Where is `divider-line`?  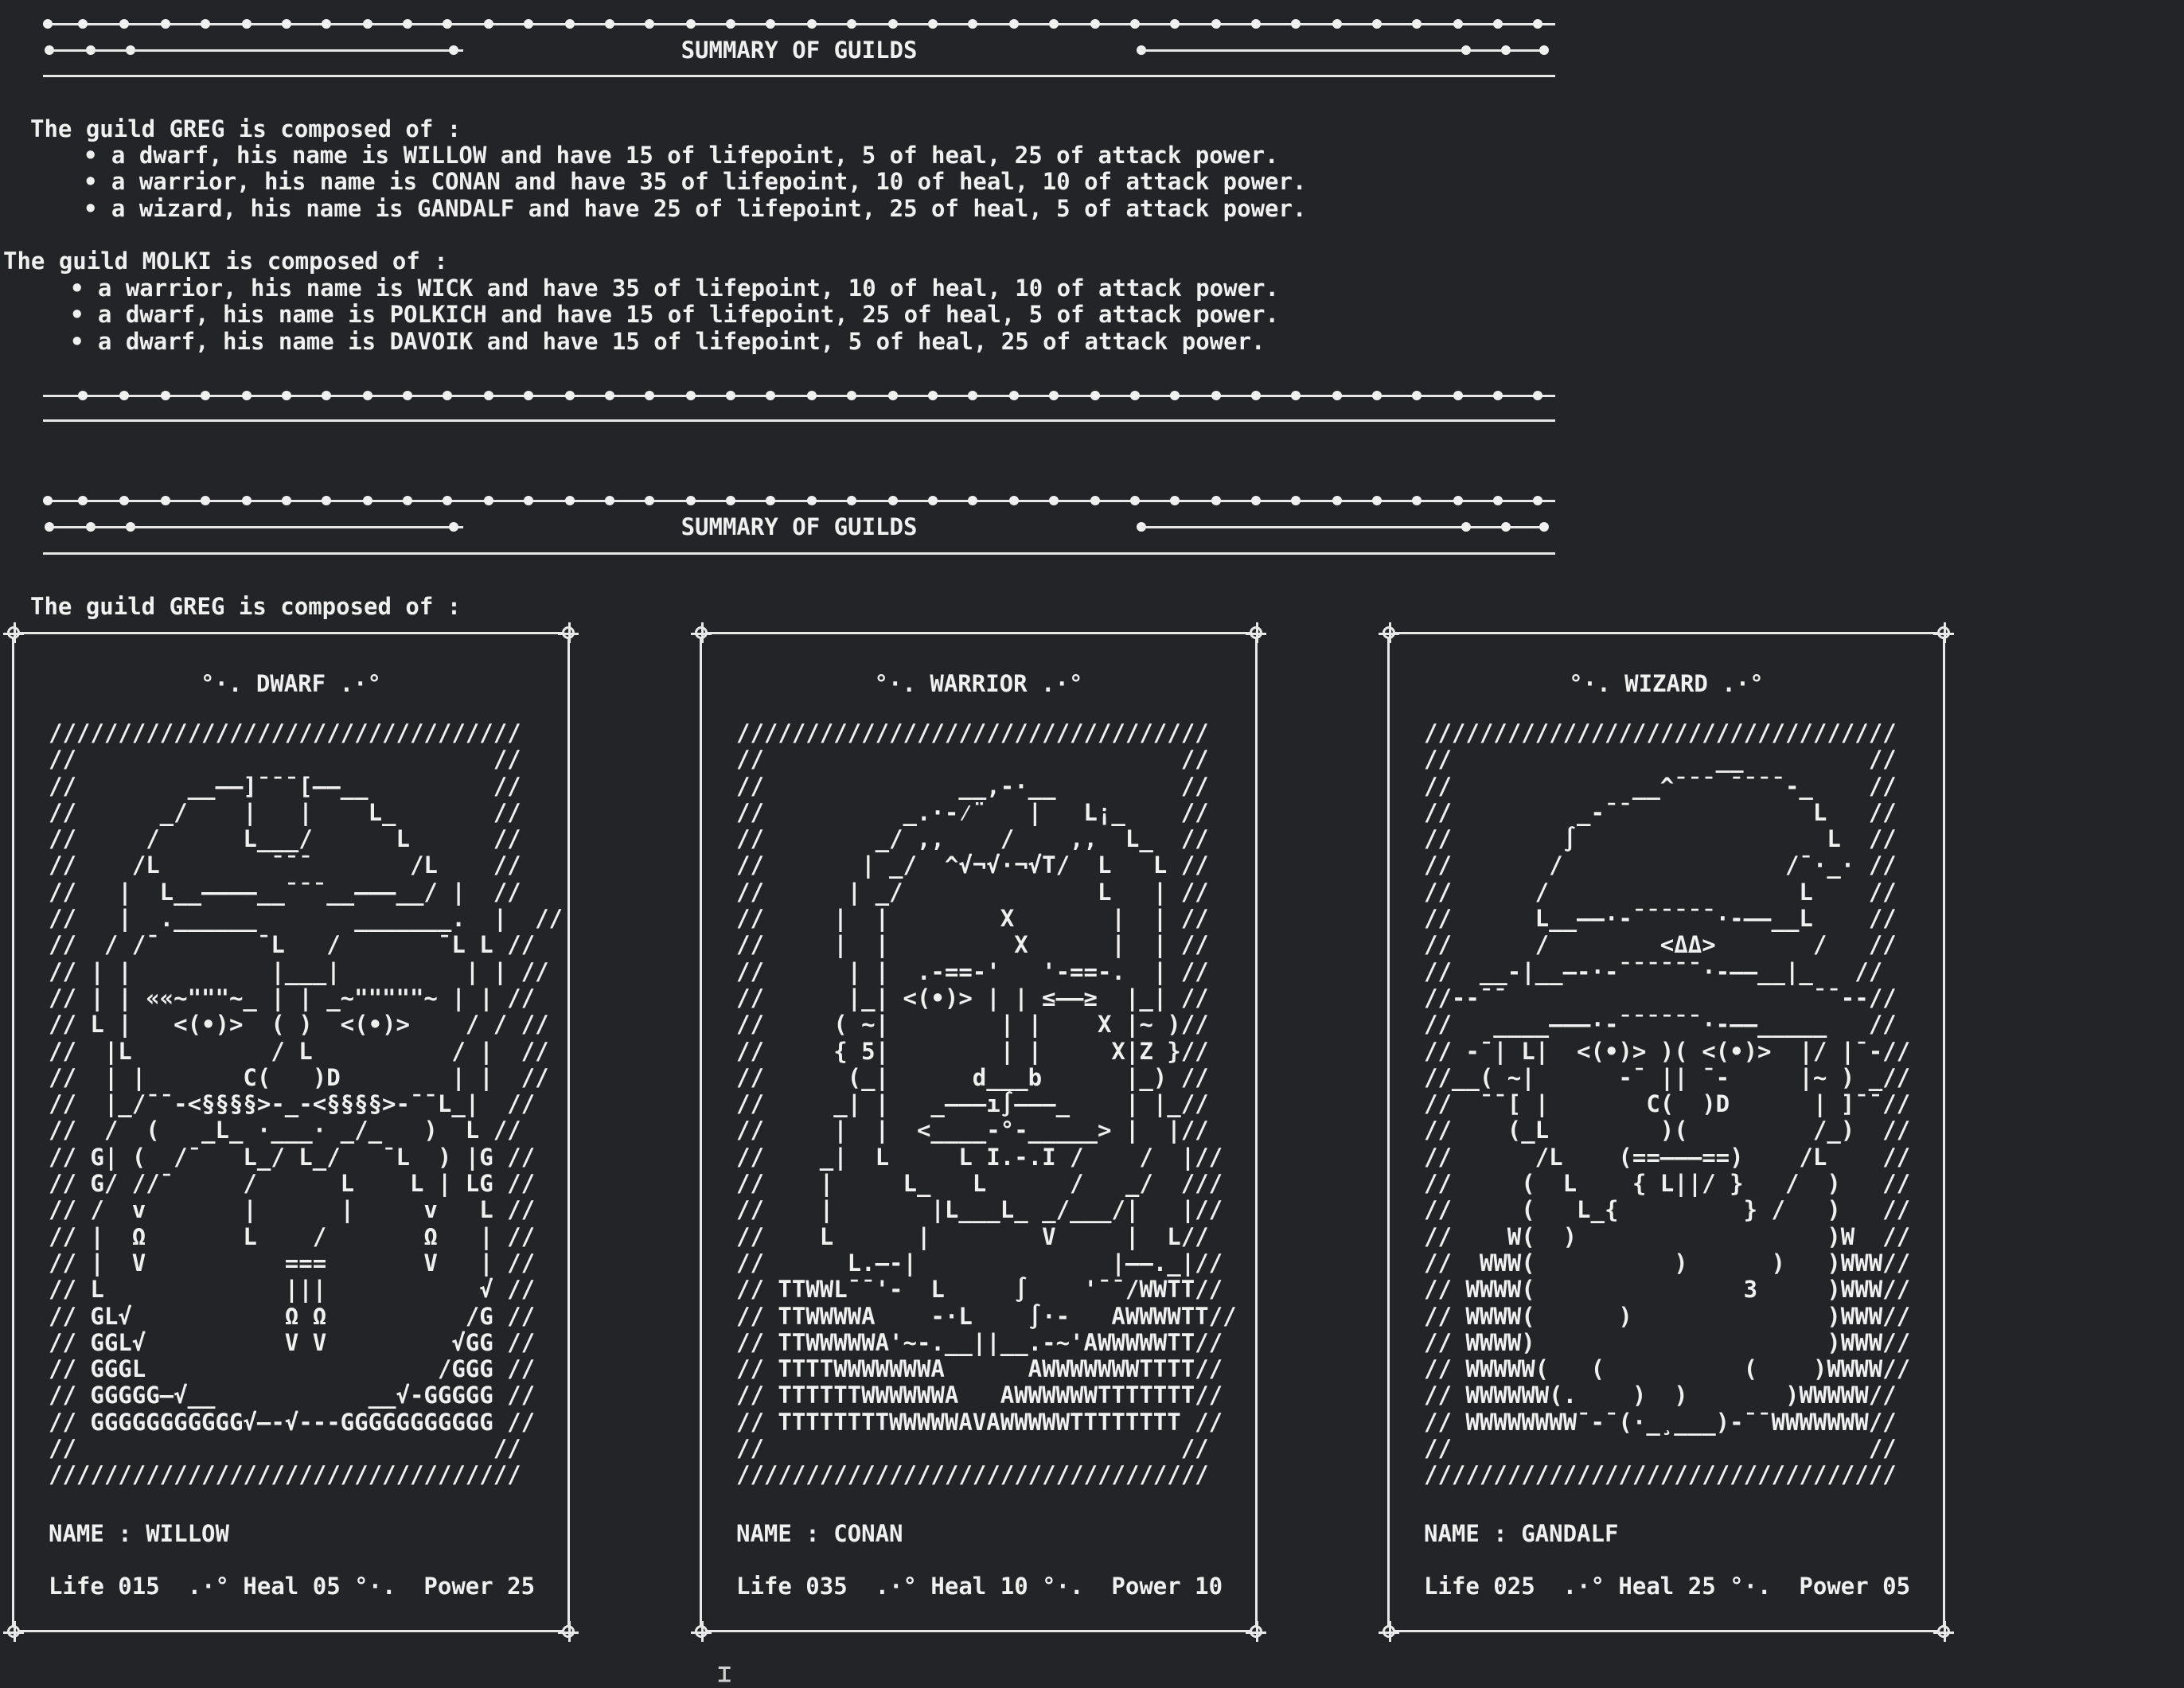 divider-line is located at coordinates (799, 420).